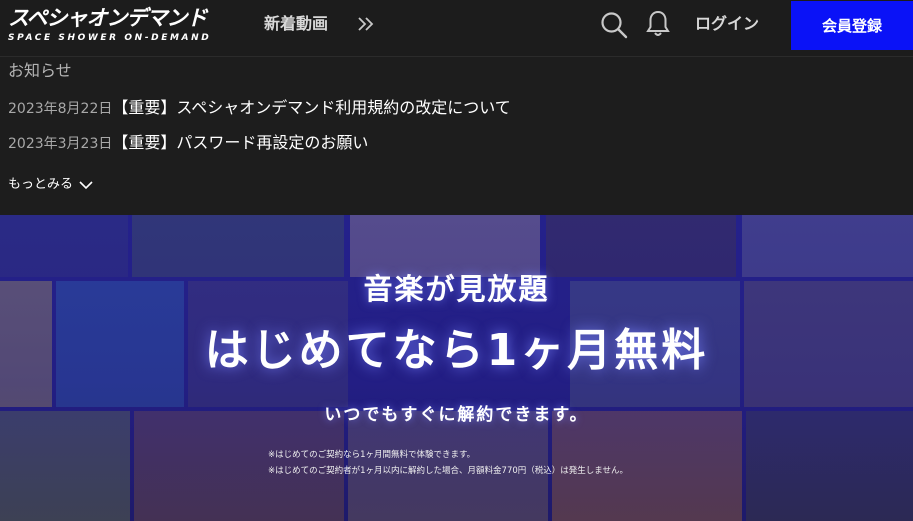 The image size is (913, 521). What do you see at coordinates (311, 107) in the screenshot?
I see `notice-text: 【重要】スペシャオンデマンド利用規約の改定について` at bounding box center [311, 107].